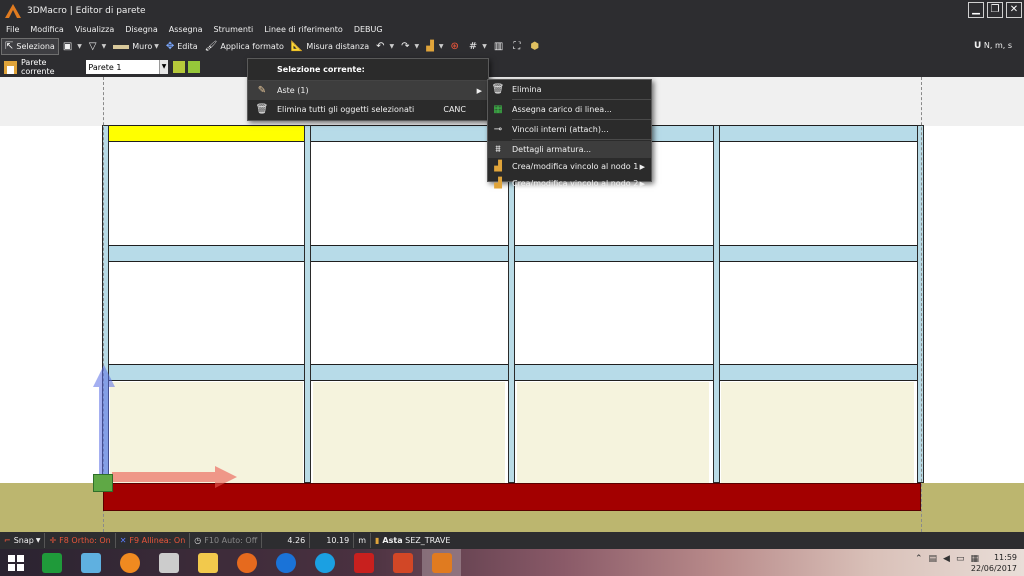 Image resolution: width=1024 pixels, height=576 pixels. Describe the element at coordinates (946, 559) in the screenshot. I see `volume-icon: ◀` at that location.